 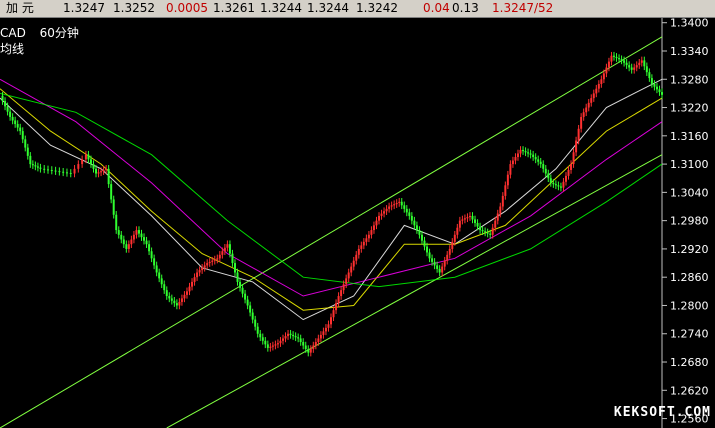 What do you see at coordinates (689, 249) in the screenshot?
I see `y-tick-label: 1.2920` at bounding box center [689, 249].